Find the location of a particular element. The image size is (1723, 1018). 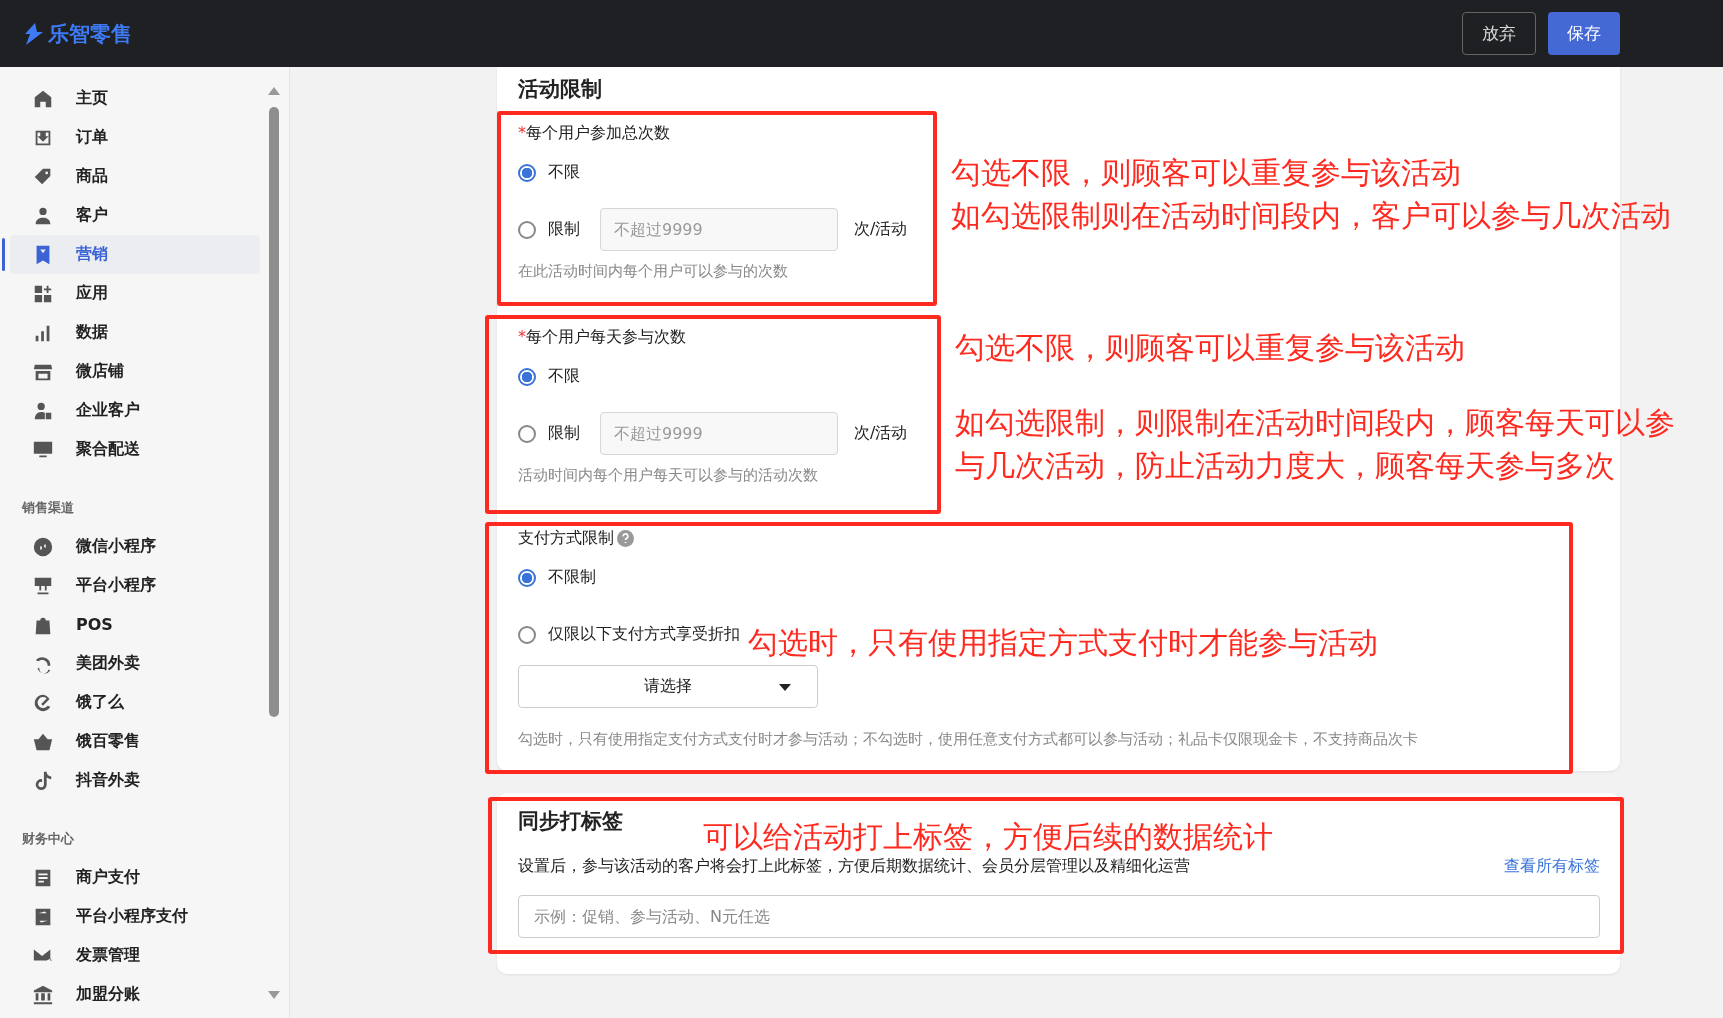

nav-item: 应用 is located at coordinates (135, 293).